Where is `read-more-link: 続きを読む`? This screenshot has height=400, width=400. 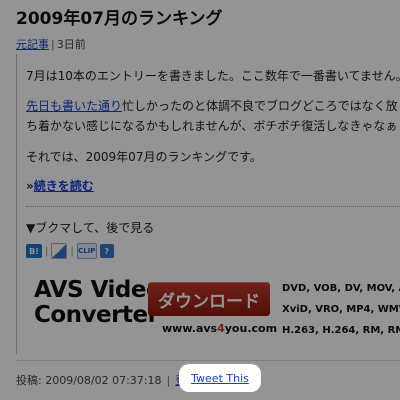 read-more-link: 続きを読む is located at coordinates (64, 186).